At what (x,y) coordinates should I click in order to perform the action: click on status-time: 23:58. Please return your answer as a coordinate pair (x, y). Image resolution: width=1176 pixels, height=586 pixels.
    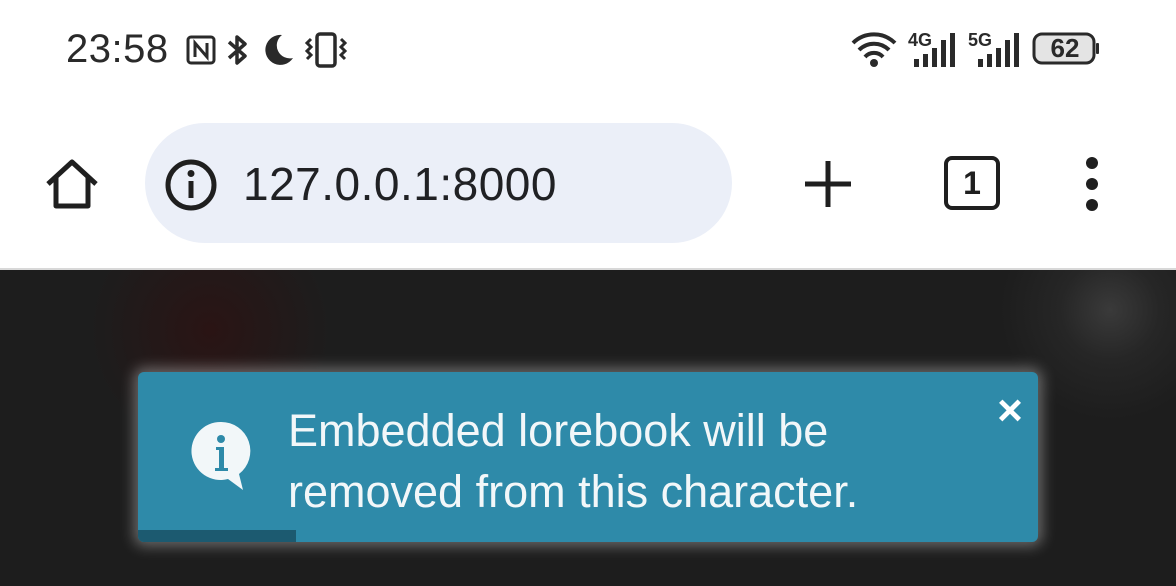
    Looking at the image, I should click on (117, 49).